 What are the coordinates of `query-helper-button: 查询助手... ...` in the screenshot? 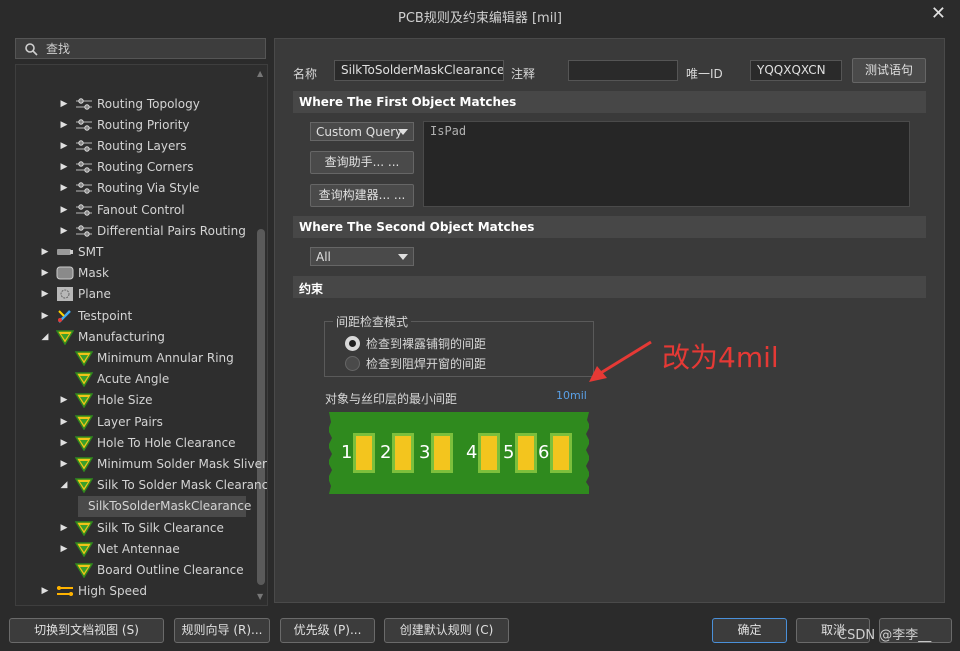 It's located at (362, 162).